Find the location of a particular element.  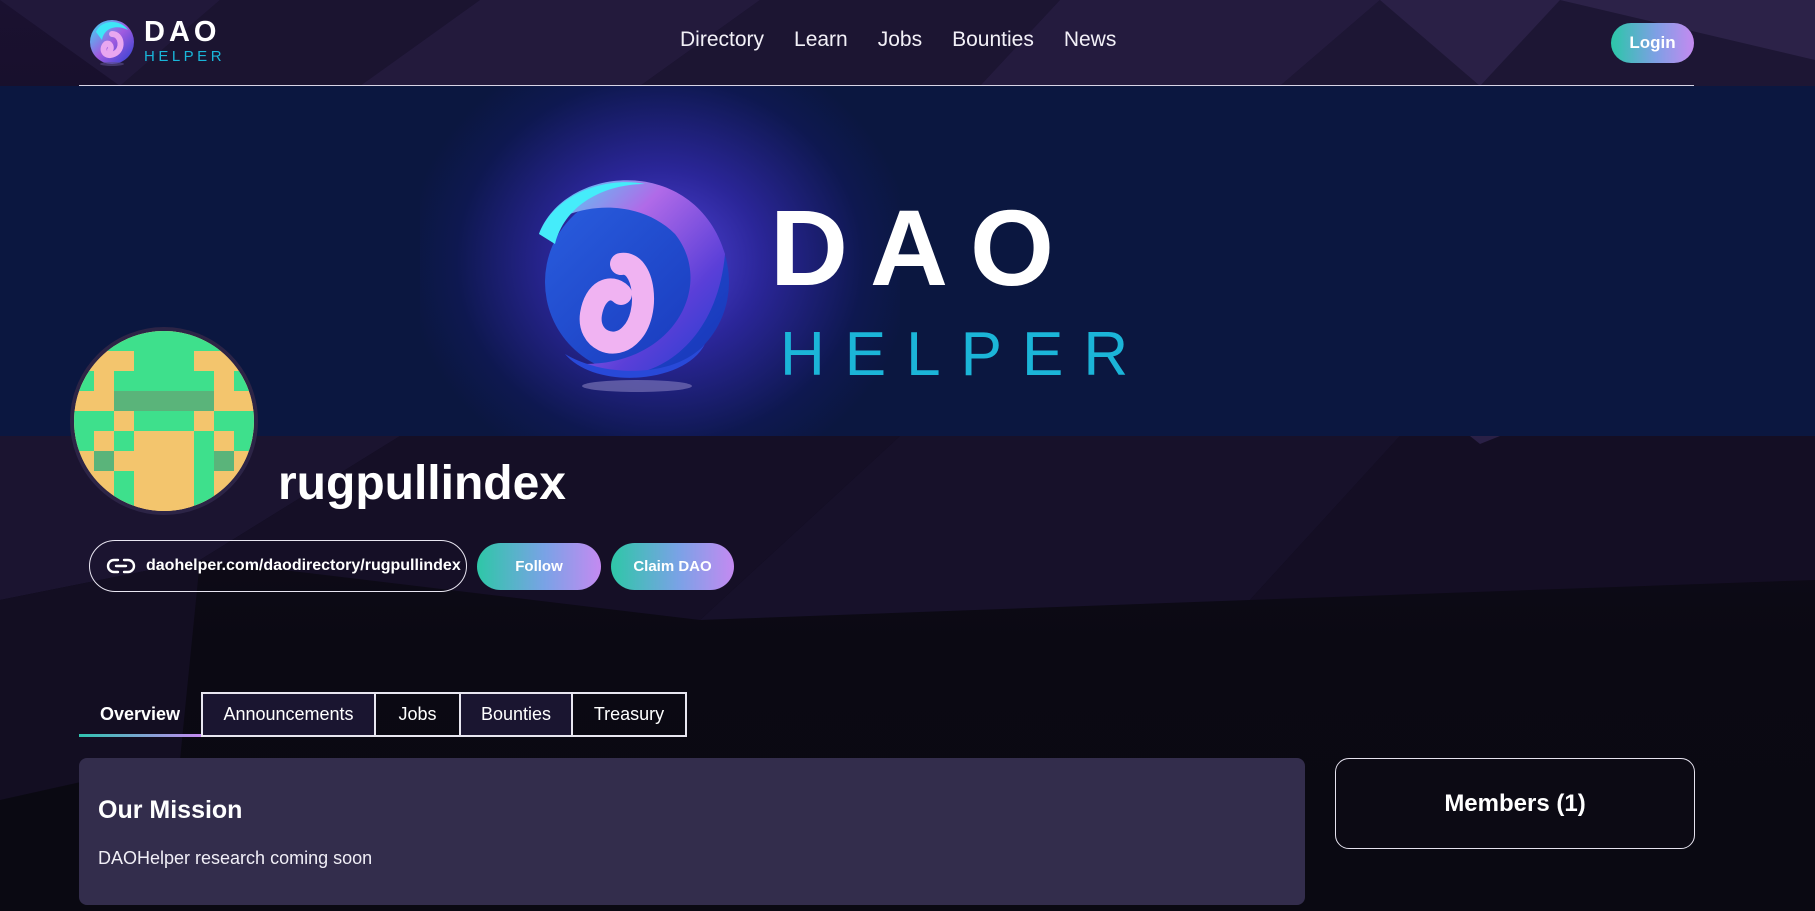

login-button: Login is located at coordinates (1652, 43).